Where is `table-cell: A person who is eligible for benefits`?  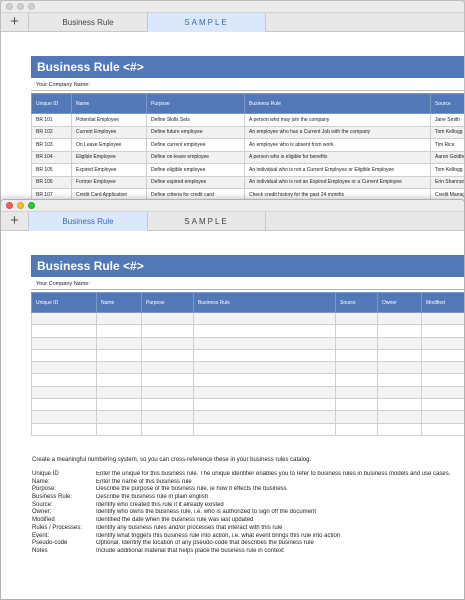
table-cell: A person who is eligible for benefits is located at coordinates (337, 157).